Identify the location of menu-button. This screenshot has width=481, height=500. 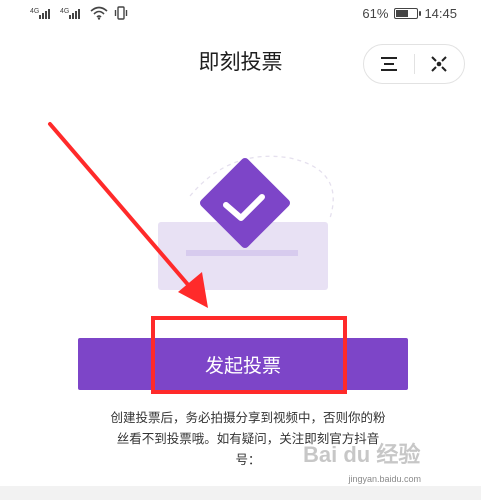
(389, 64).